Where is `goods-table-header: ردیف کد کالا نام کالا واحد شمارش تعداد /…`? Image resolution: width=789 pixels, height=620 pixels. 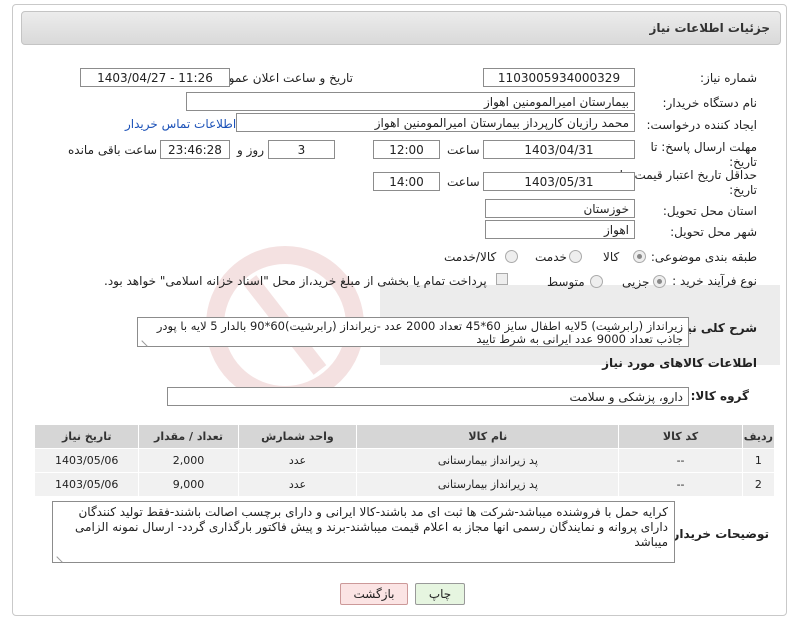
goods-table-header: ردیف کد کالا نام کالا واحد شمارش تعداد /… is located at coordinates (404, 436).